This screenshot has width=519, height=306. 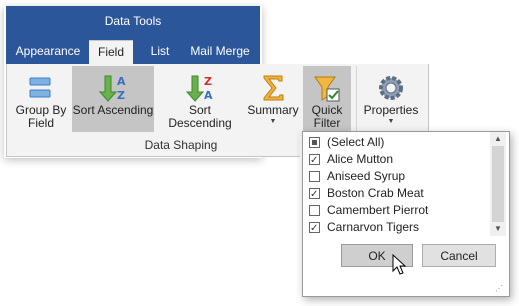 What do you see at coordinates (396, 142) in the screenshot?
I see `list-item: (Select All)` at bounding box center [396, 142].